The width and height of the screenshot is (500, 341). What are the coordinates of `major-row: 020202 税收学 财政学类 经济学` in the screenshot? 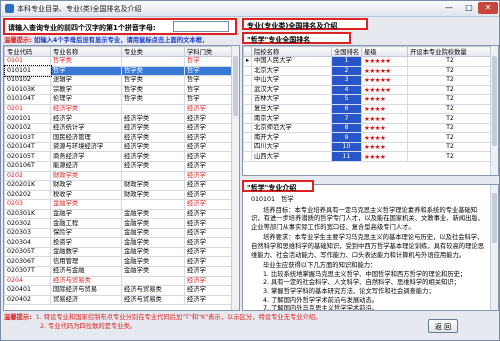 It's located at (119, 195).